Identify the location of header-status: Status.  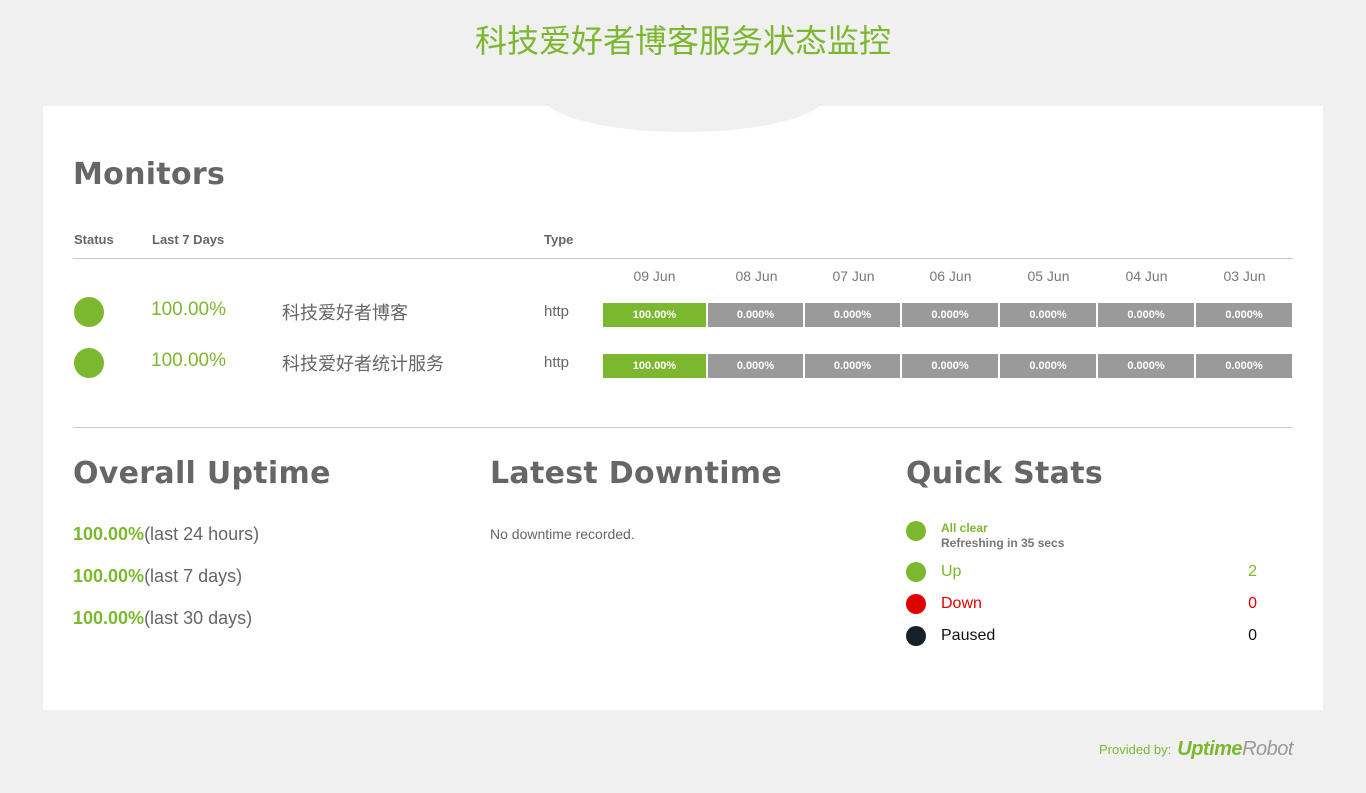
(94, 239).